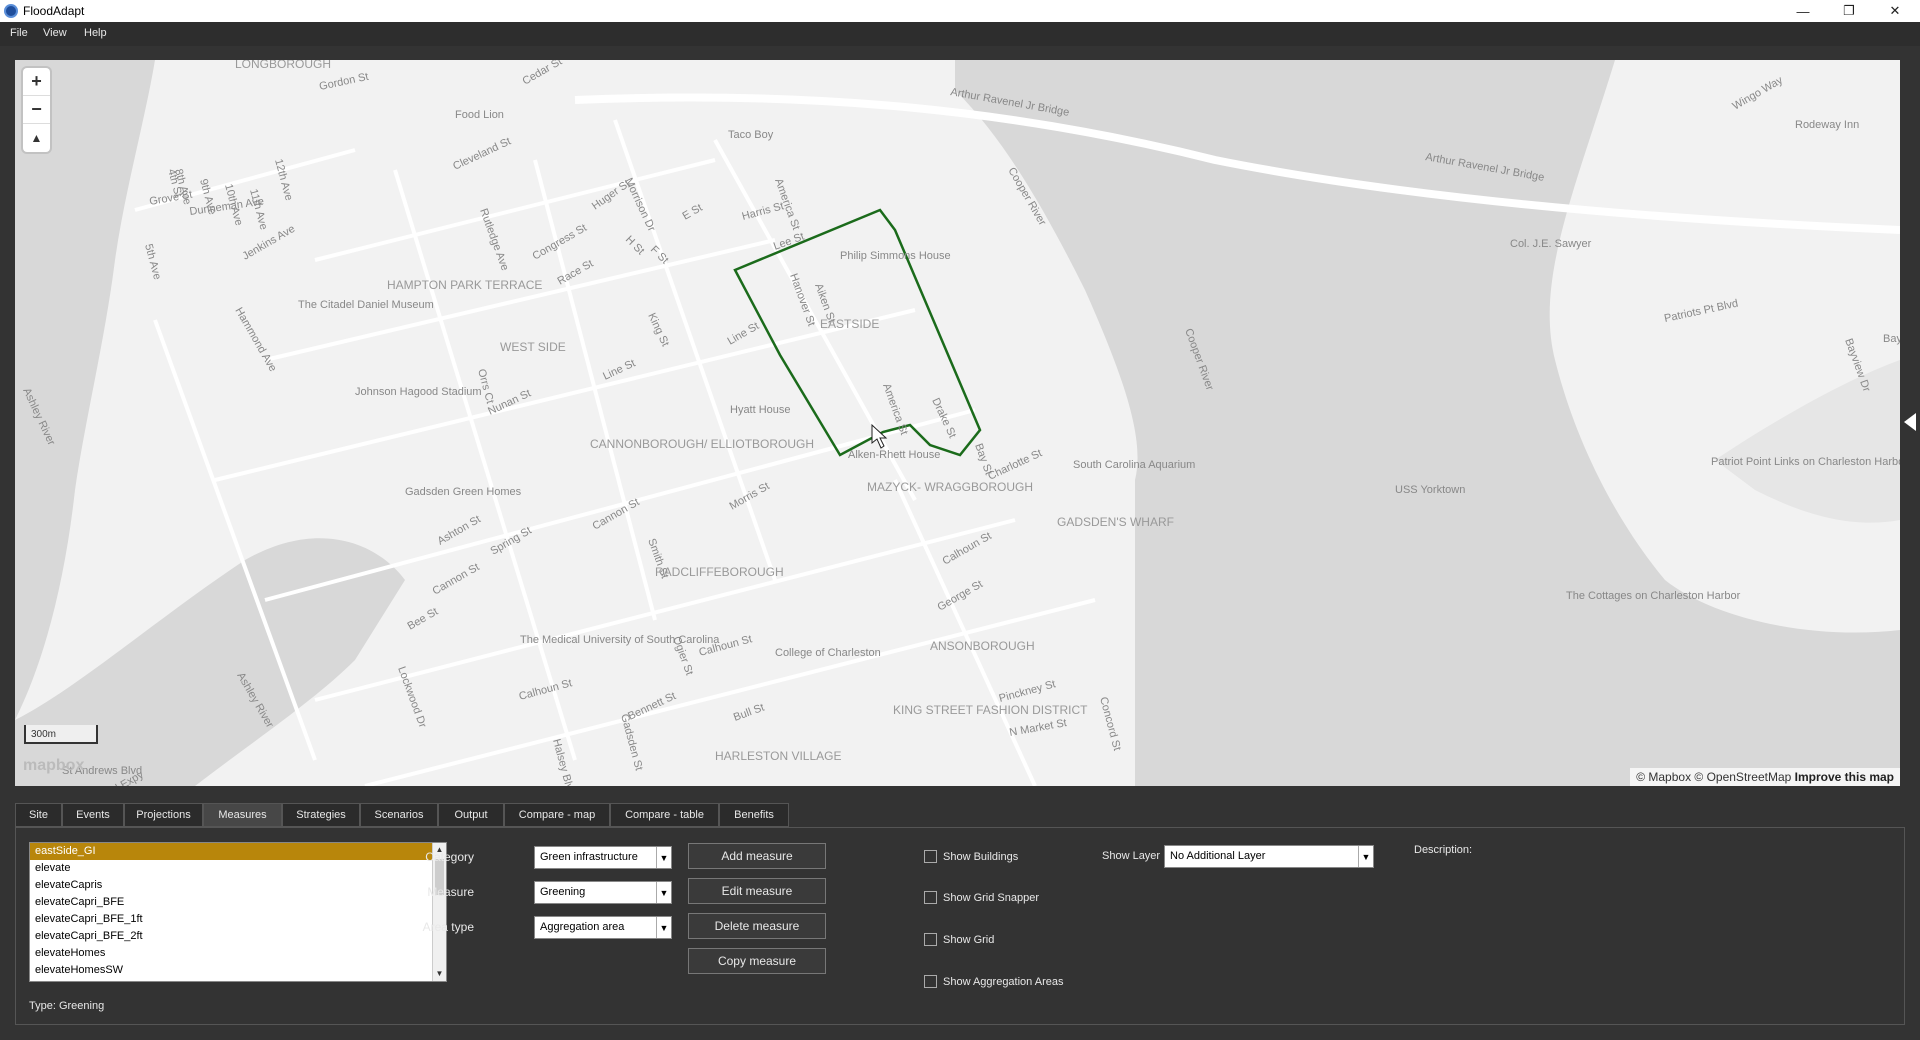 The height and width of the screenshot is (1040, 1920). I want to click on zoom-in-button: +, so click(36, 82).